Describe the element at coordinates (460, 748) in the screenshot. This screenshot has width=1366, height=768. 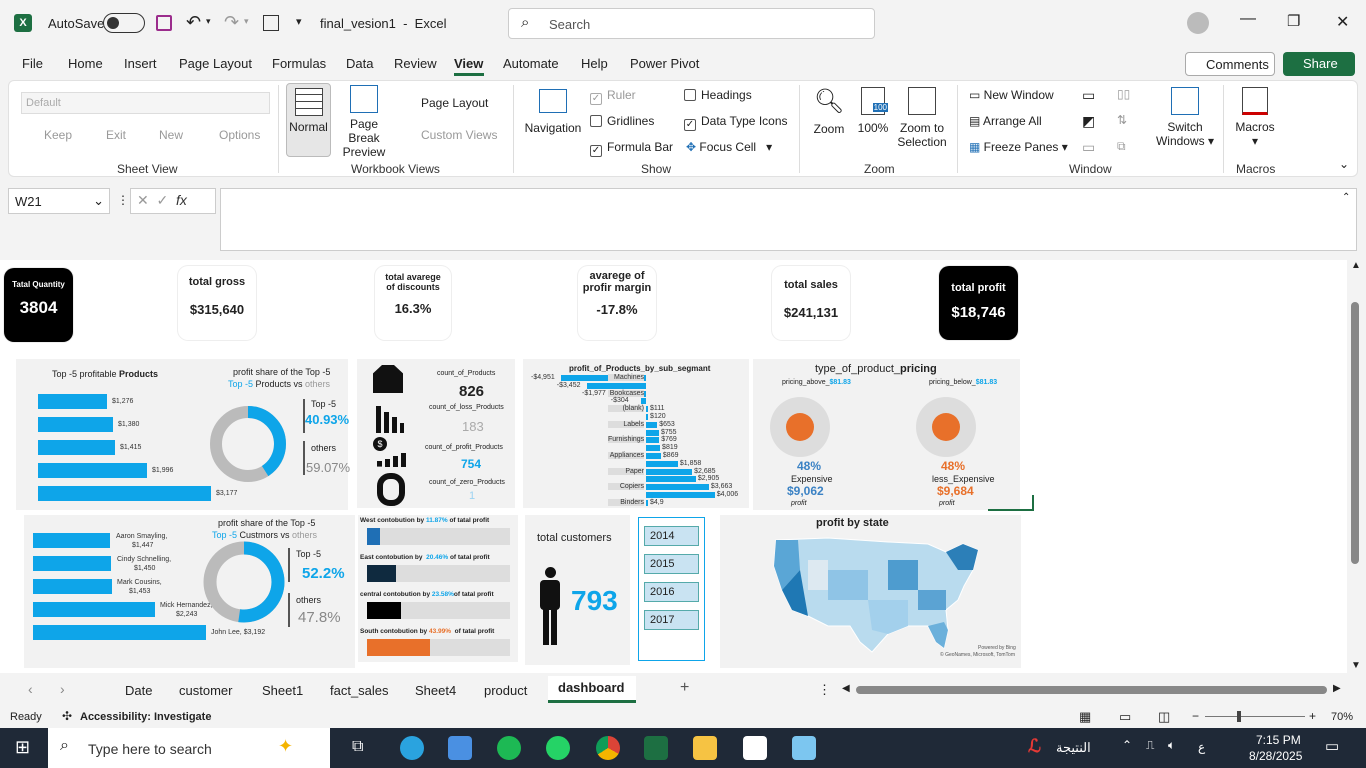
I see `store-icon` at that location.